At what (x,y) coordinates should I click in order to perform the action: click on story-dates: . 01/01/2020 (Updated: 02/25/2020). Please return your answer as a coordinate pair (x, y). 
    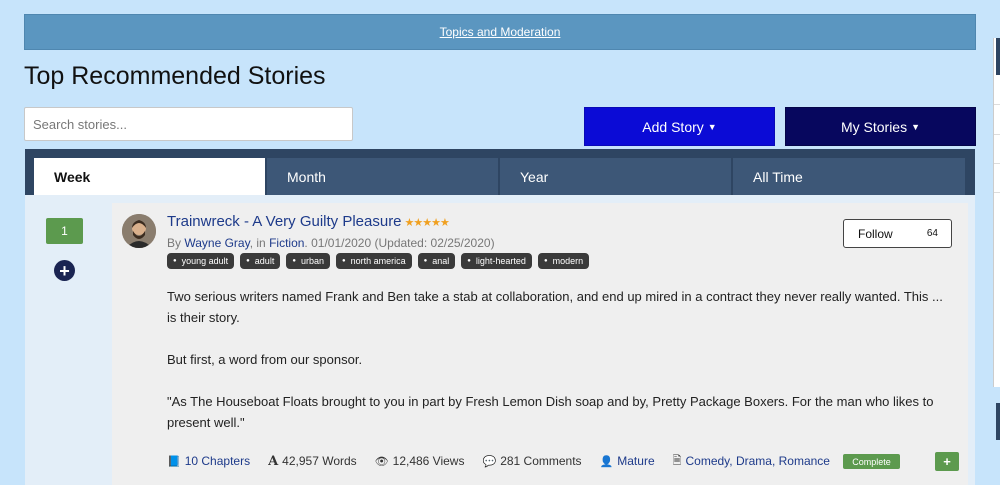
    Looking at the image, I should click on (399, 243).